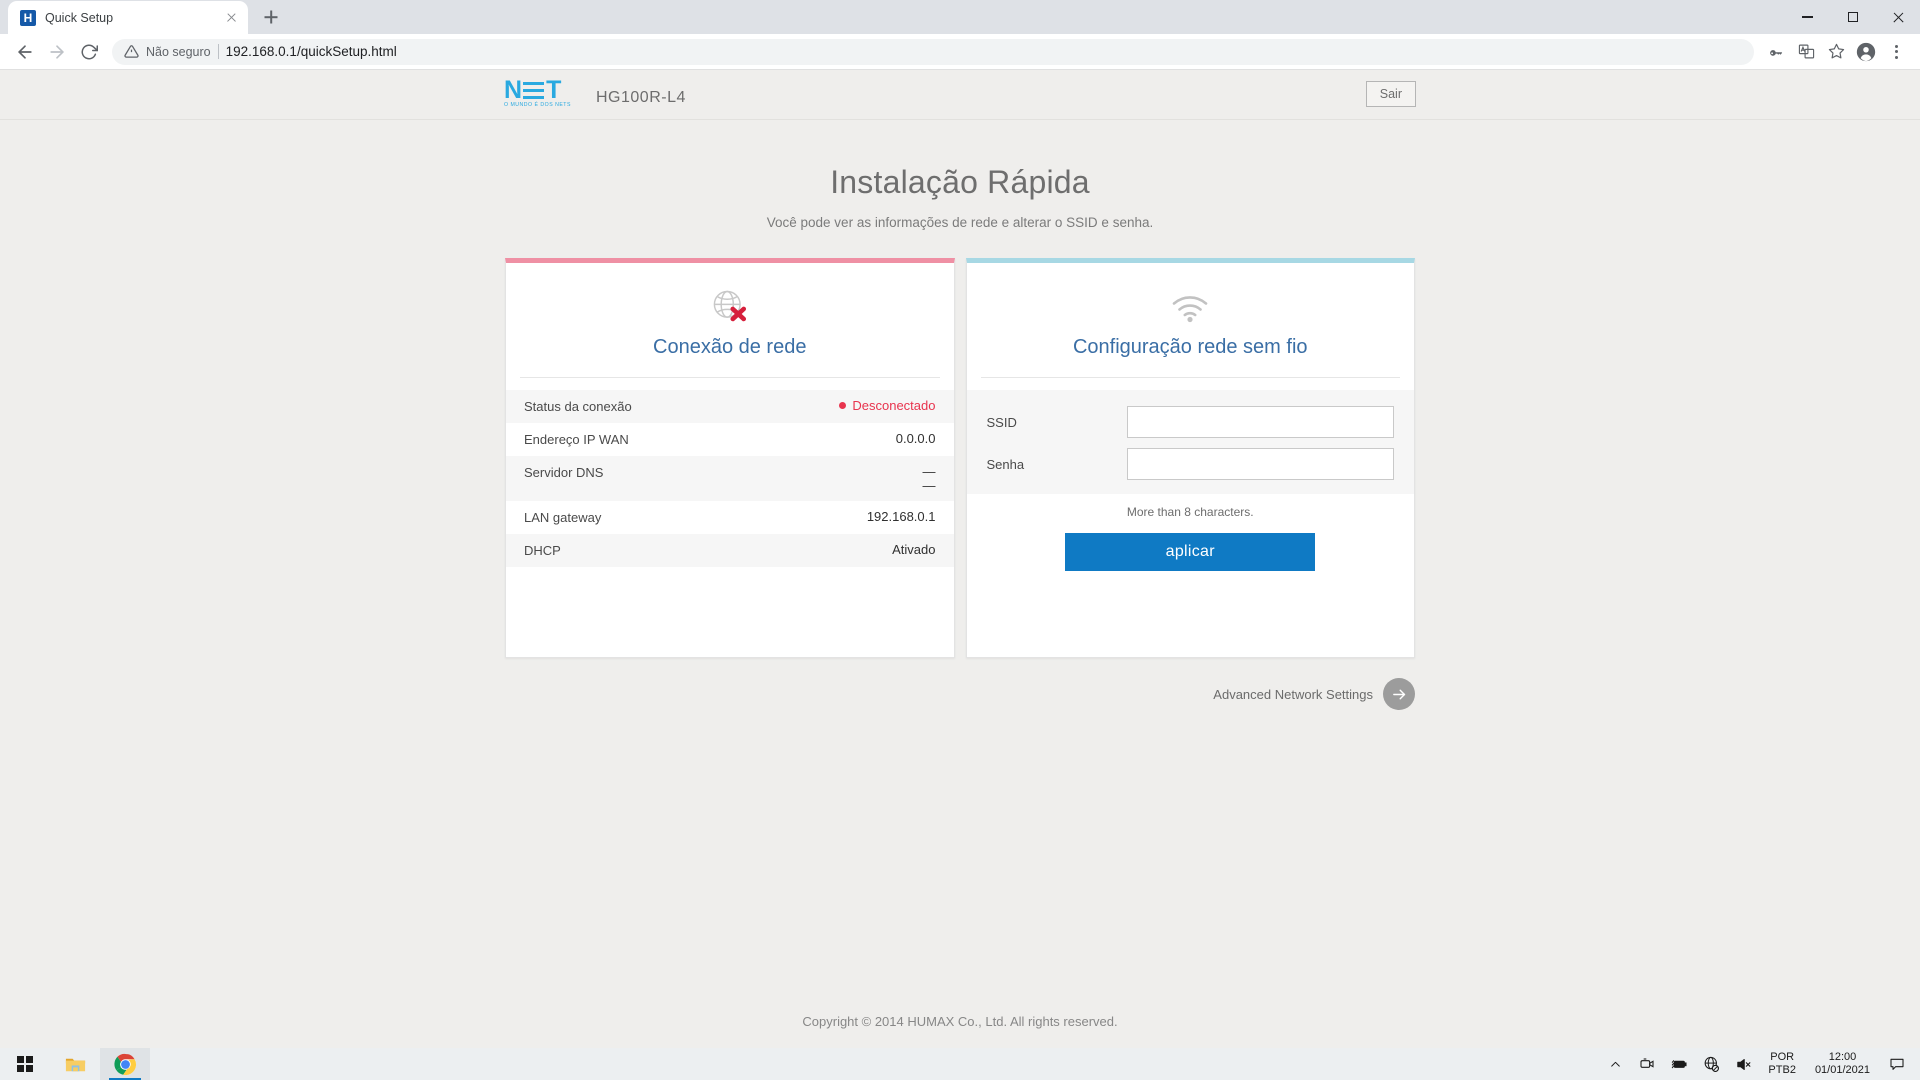 This screenshot has height=1080, width=1920. What do you see at coordinates (1897, 17) in the screenshot?
I see `close-window-button` at bounding box center [1897, 17].